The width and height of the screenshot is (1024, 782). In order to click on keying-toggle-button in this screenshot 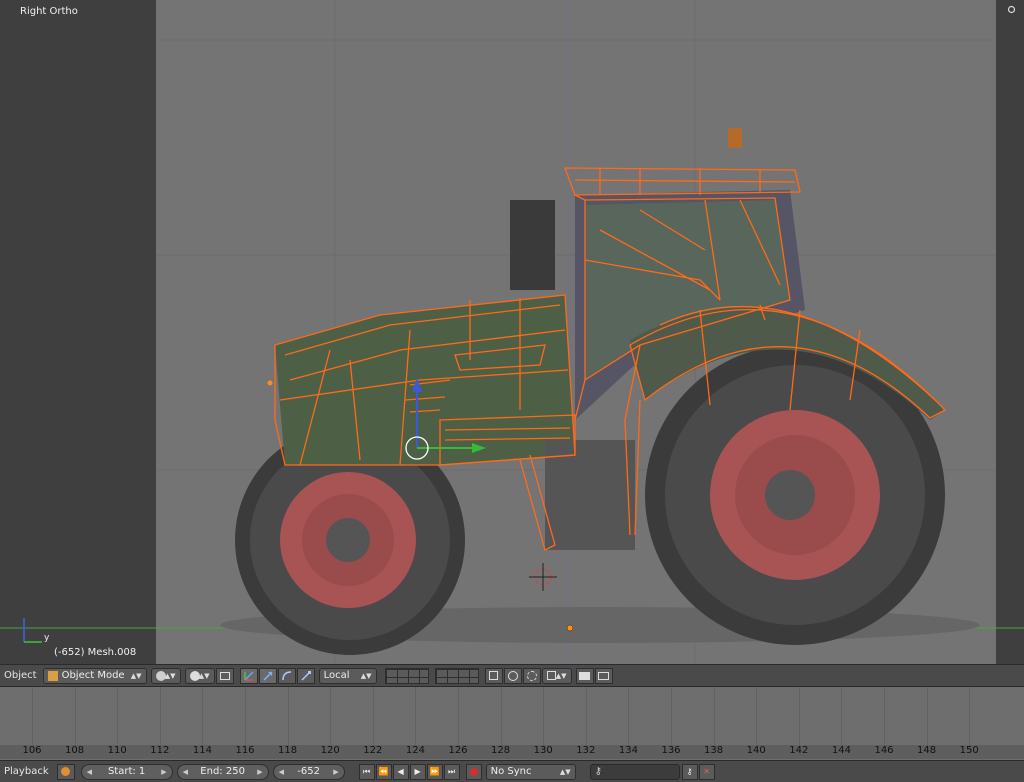, I will do `click(65, 771)`.